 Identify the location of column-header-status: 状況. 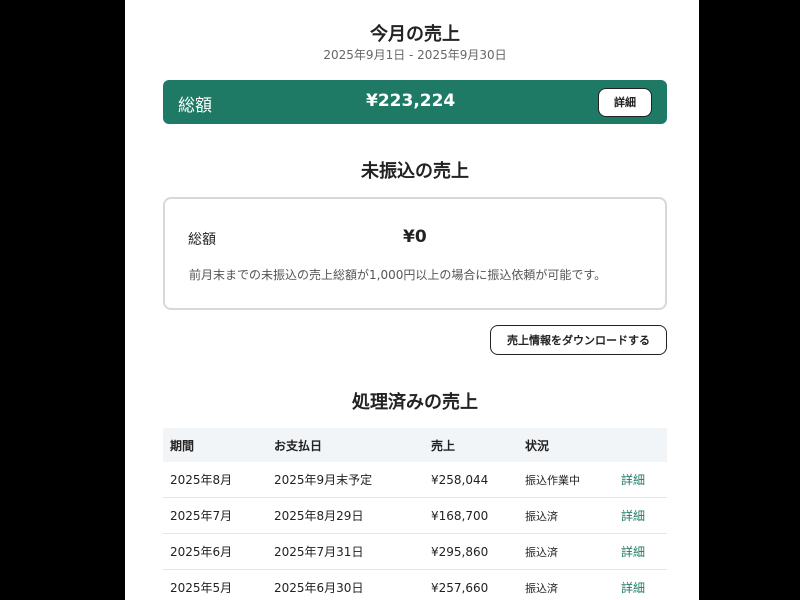
(566, 445).